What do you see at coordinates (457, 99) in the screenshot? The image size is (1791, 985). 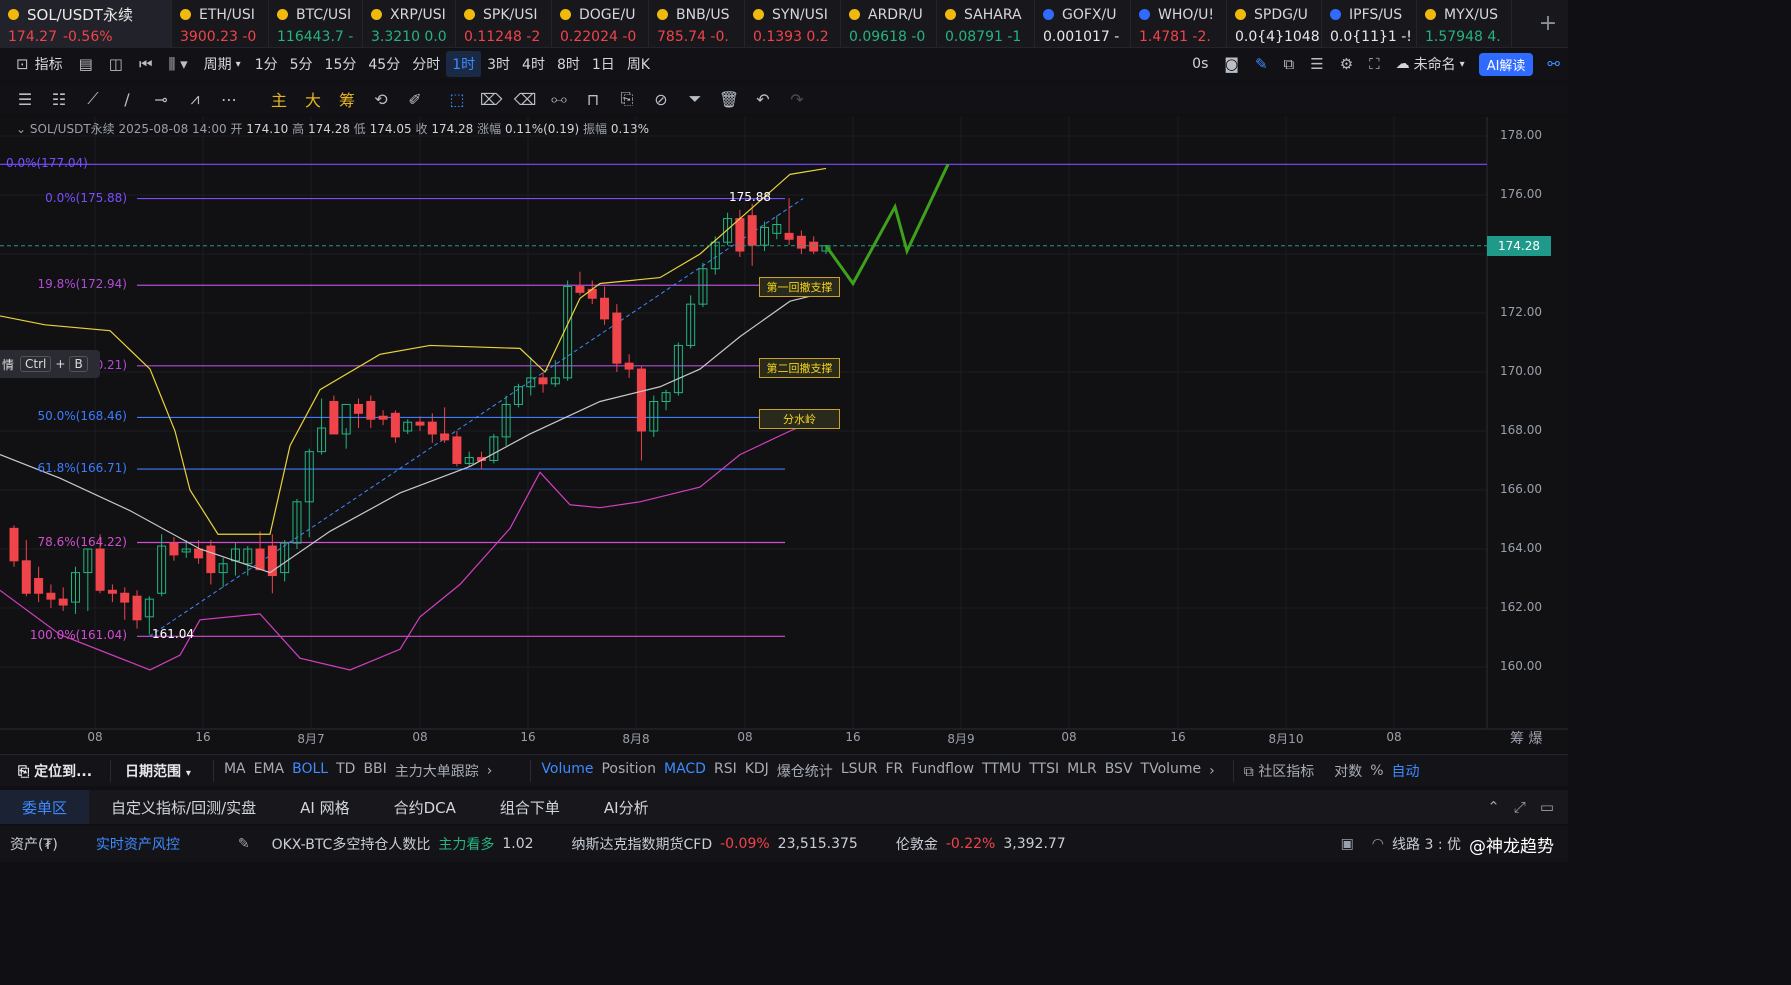 I see `select-icon: ⬚` at bounding box center [457, 99].